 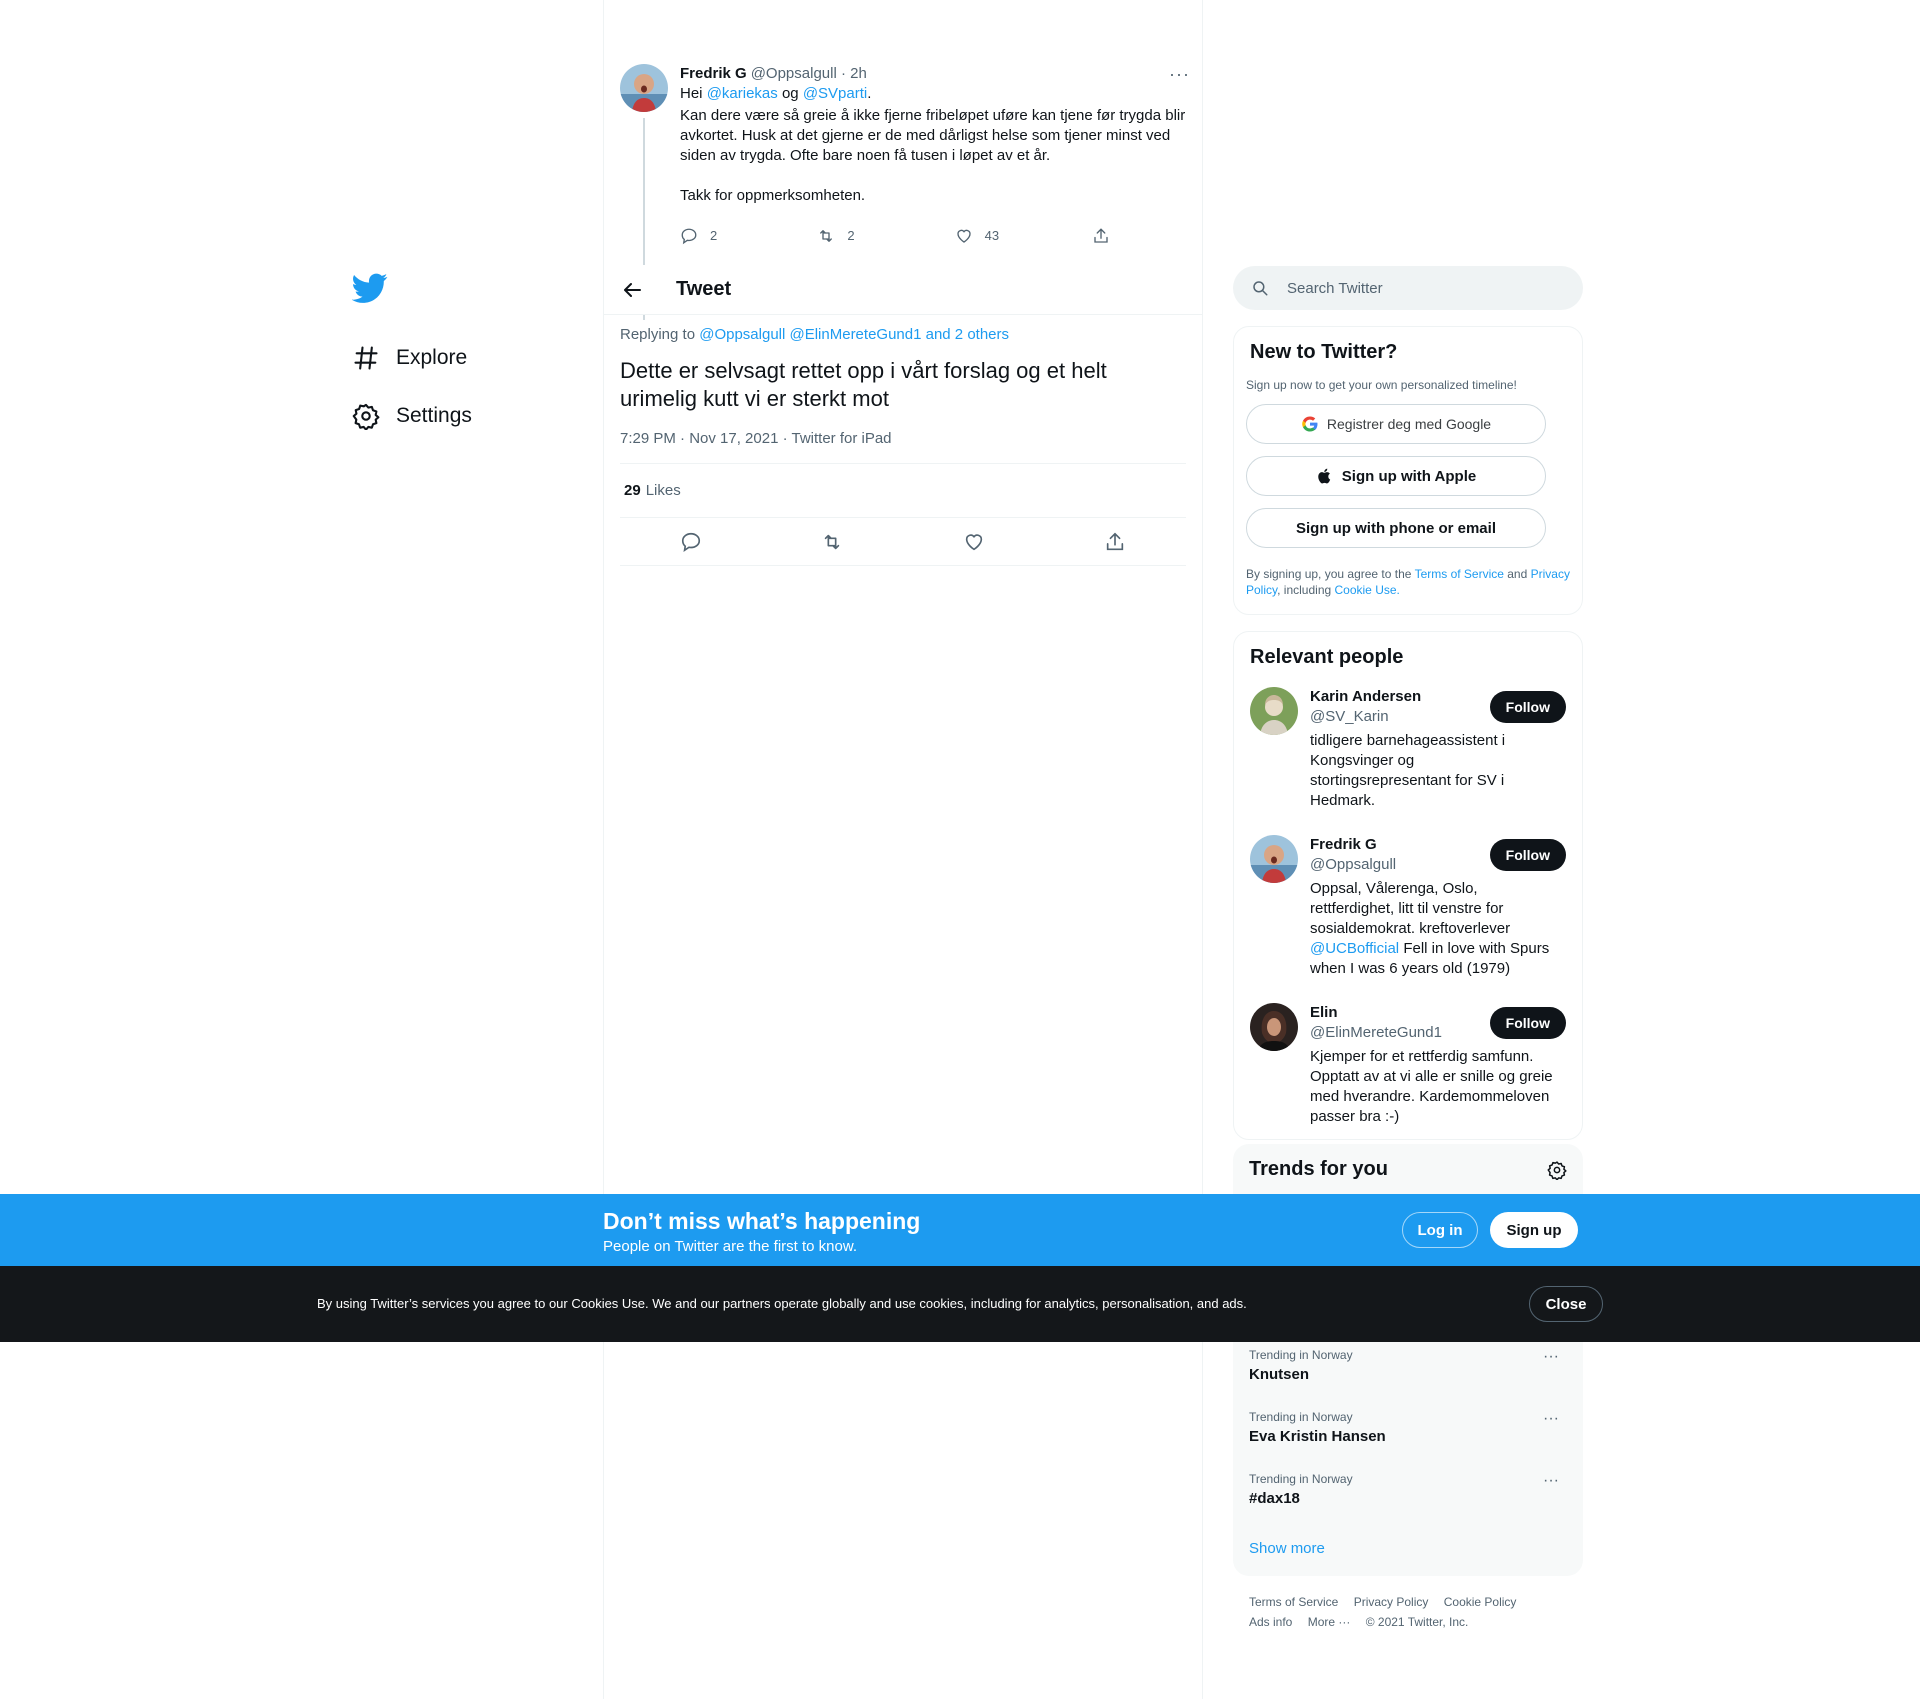 I want to click on bio-mention-link: @UCBofficial, so click(x=1354, y=948).